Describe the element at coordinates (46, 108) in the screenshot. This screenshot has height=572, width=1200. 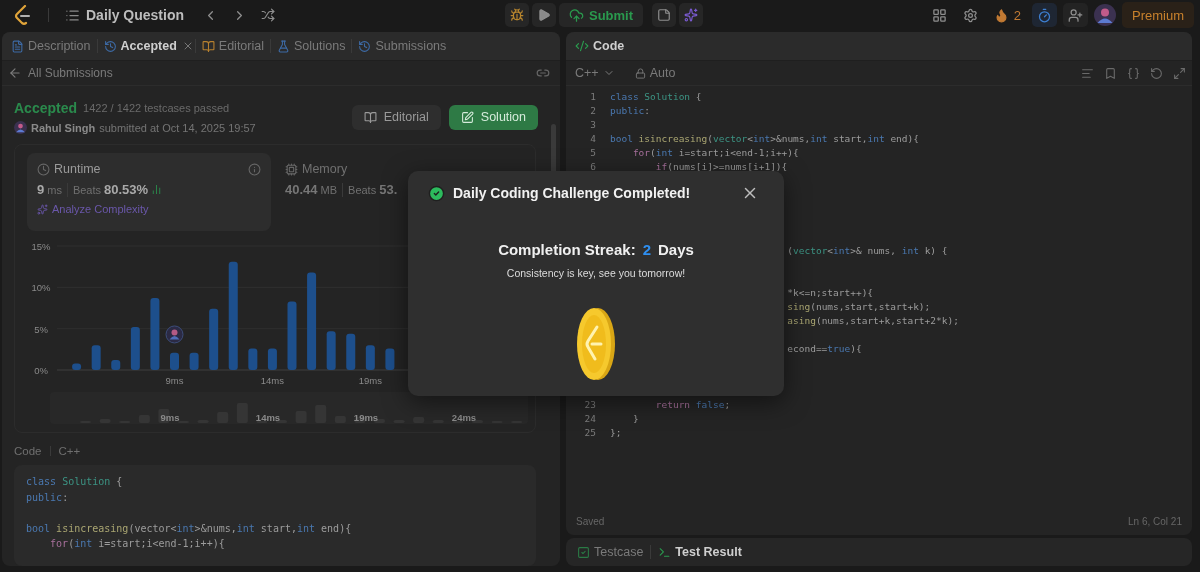
I see `status-text: Accepted` at that location.